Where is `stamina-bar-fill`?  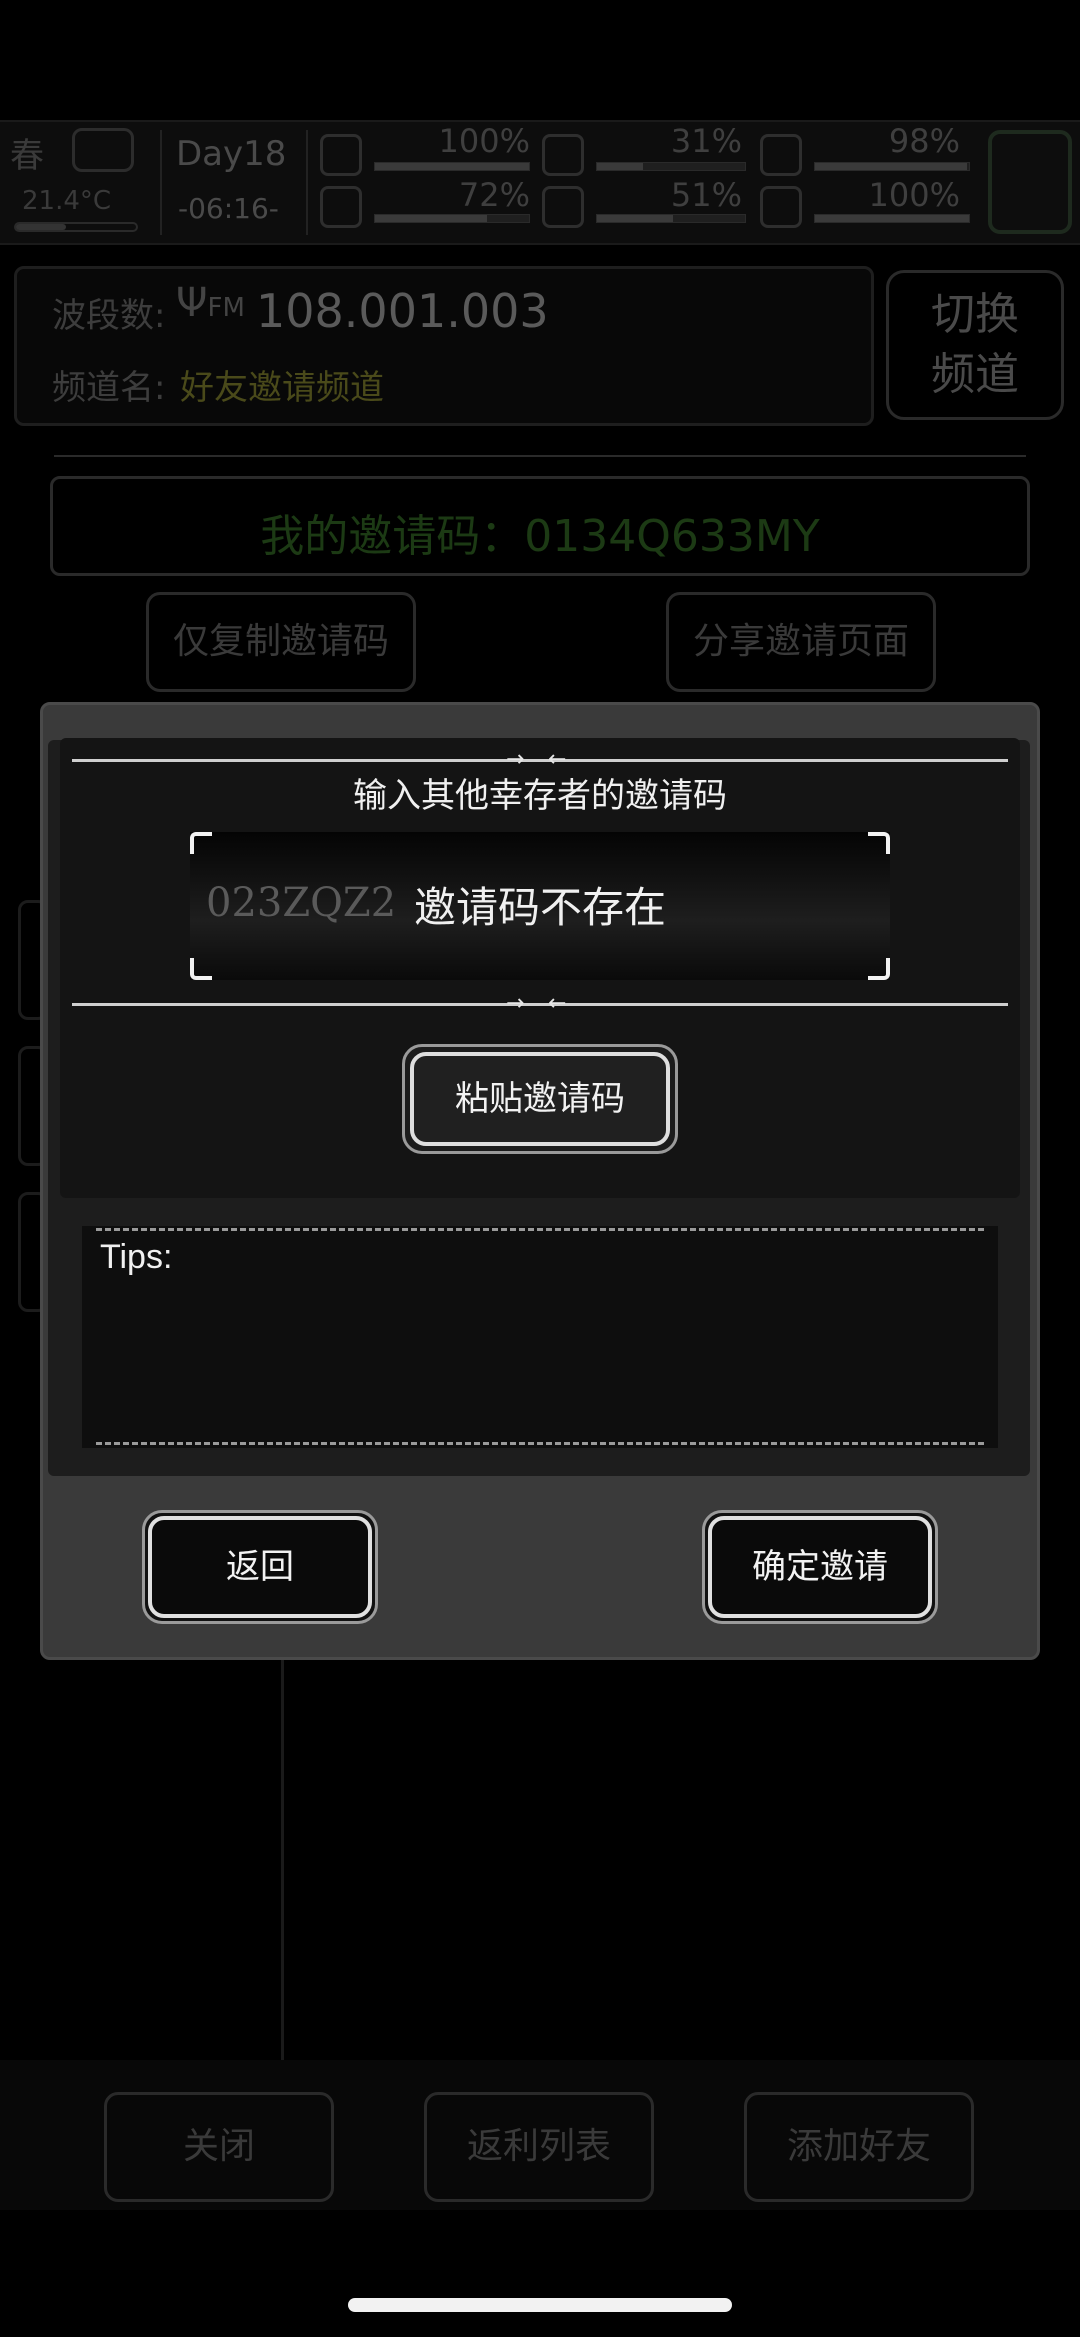 stamina-bar-fill is located at coordinates (431, 218).